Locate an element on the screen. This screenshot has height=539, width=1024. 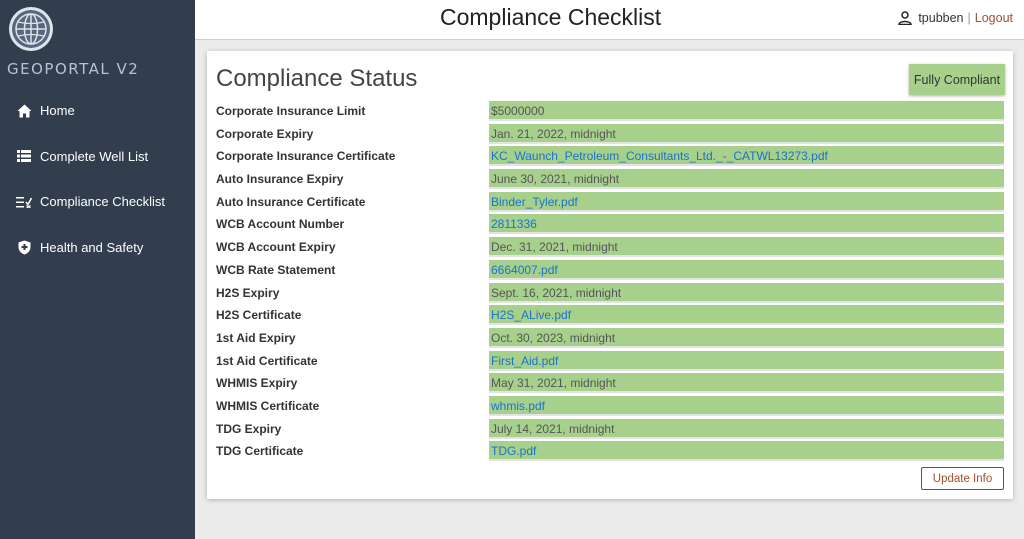
row-value: July 14, 2021, midnight is located at coordinates (746, 428).